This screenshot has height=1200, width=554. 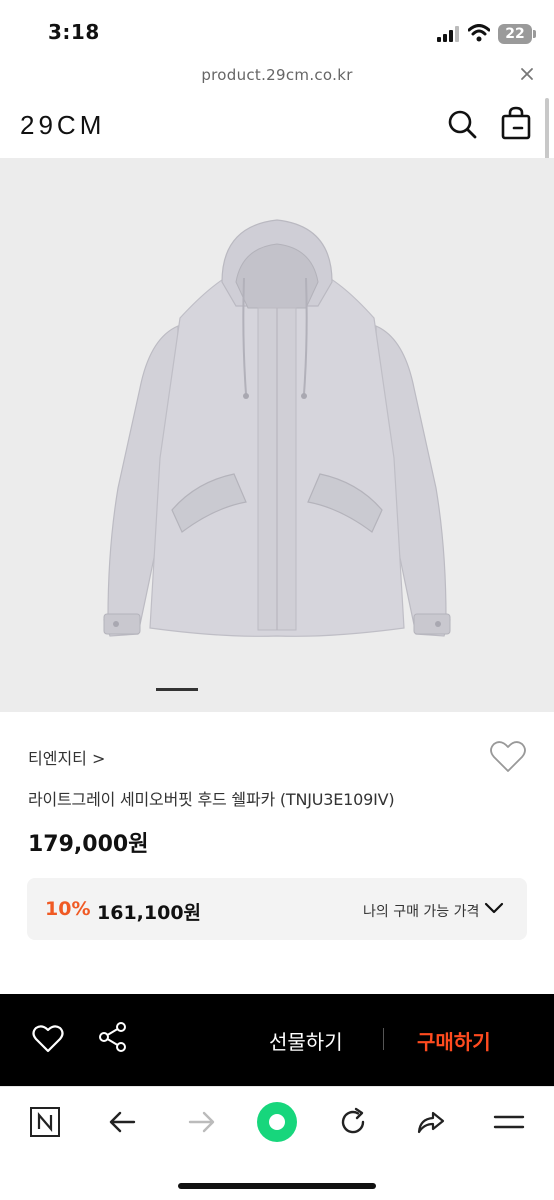 What do you see at coordinates (74, 32) in the screenshot?
I see `status-time: 3:18` at bounding box center [74, 32].